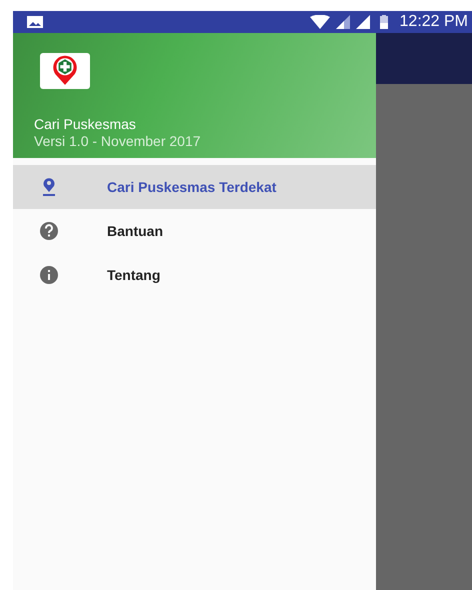  Describe the element at coordinates (65, 71) in the screenshot. I see `app-logo-icon` at that location.